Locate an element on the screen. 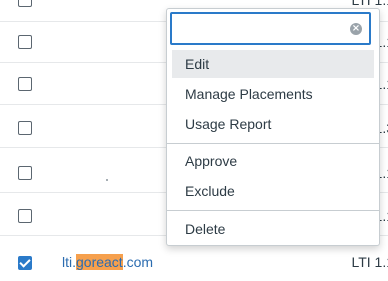  menu-search-box: × is located at coordinates (270, 28).